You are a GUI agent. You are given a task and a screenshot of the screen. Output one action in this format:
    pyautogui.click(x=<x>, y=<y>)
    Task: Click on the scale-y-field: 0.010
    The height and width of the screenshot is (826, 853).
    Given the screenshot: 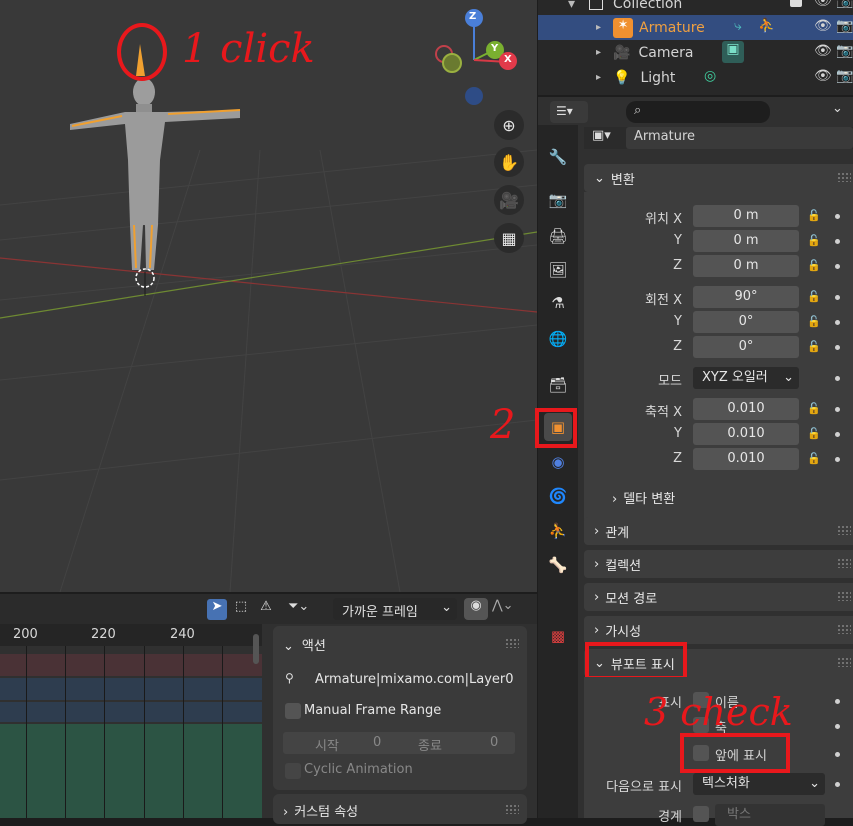 What is the action you would take?
    pyautogui.click(x=746, y=434)
    